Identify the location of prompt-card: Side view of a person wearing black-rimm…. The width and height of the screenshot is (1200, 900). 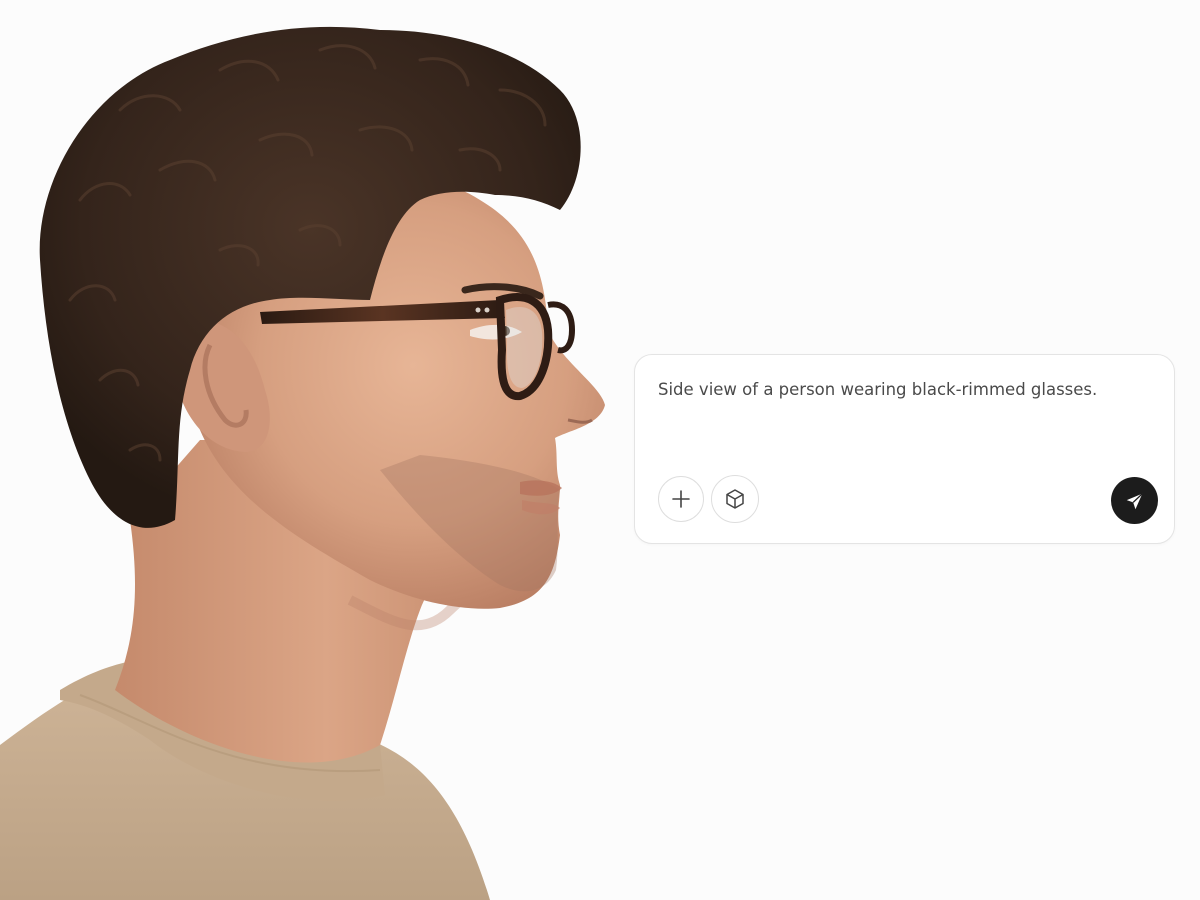
(904, 449).